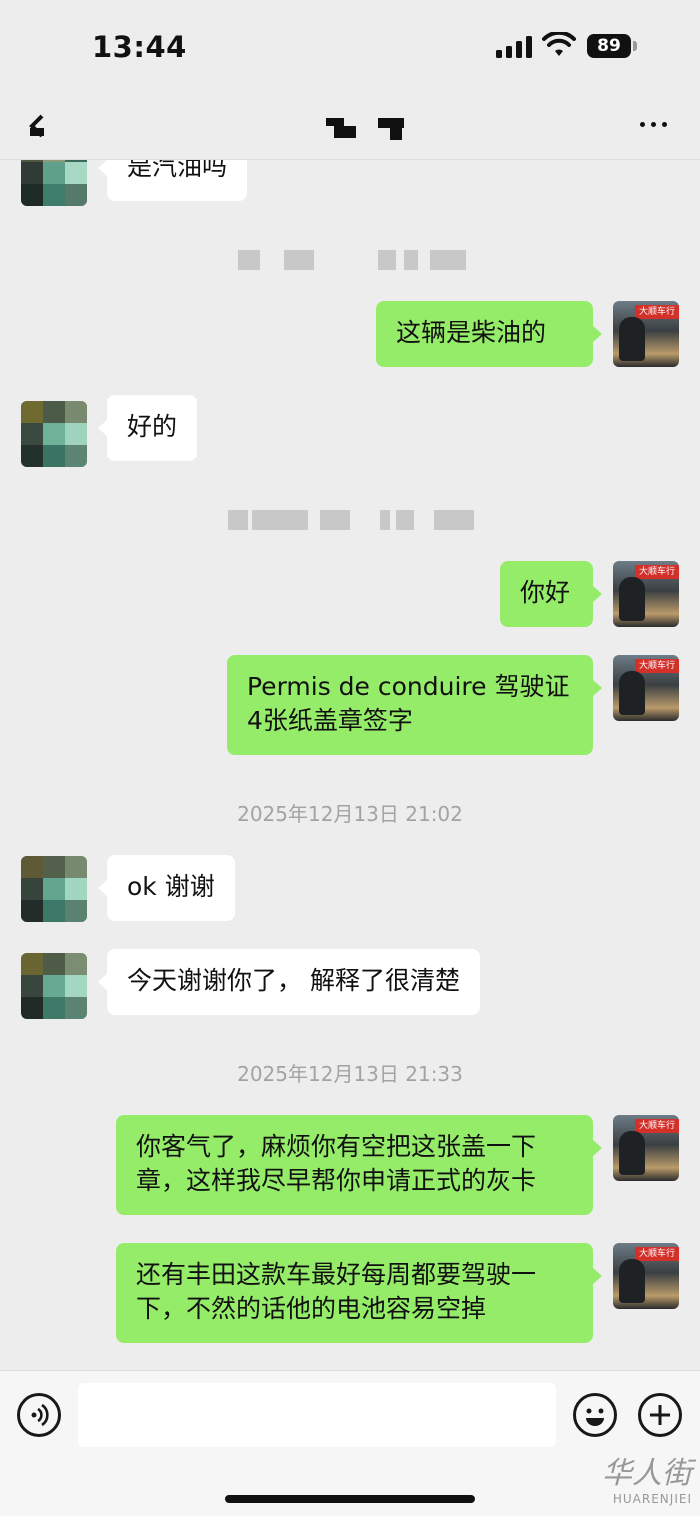 The height and width of the screenshot is (1516, 700). I want to click on voice-icon, so click(39, 1415).